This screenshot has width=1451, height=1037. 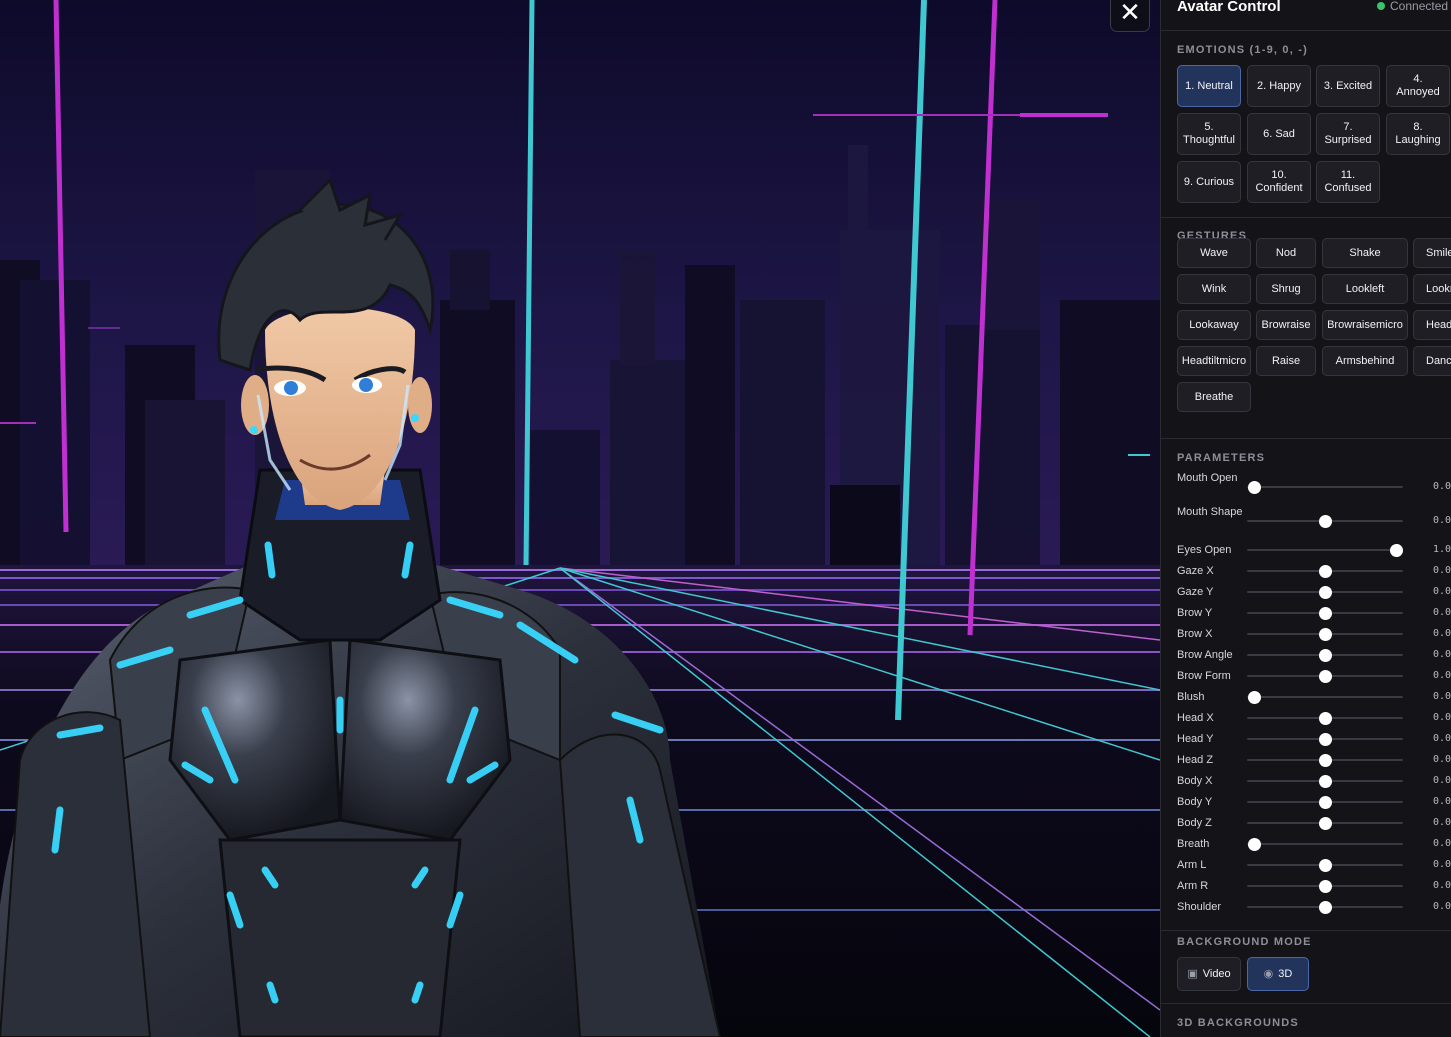 What do you see at coordinates (1432, 361) in the screenshot?
I see `gesture-button-dance: Dance` at bounding box center [1432, 361].